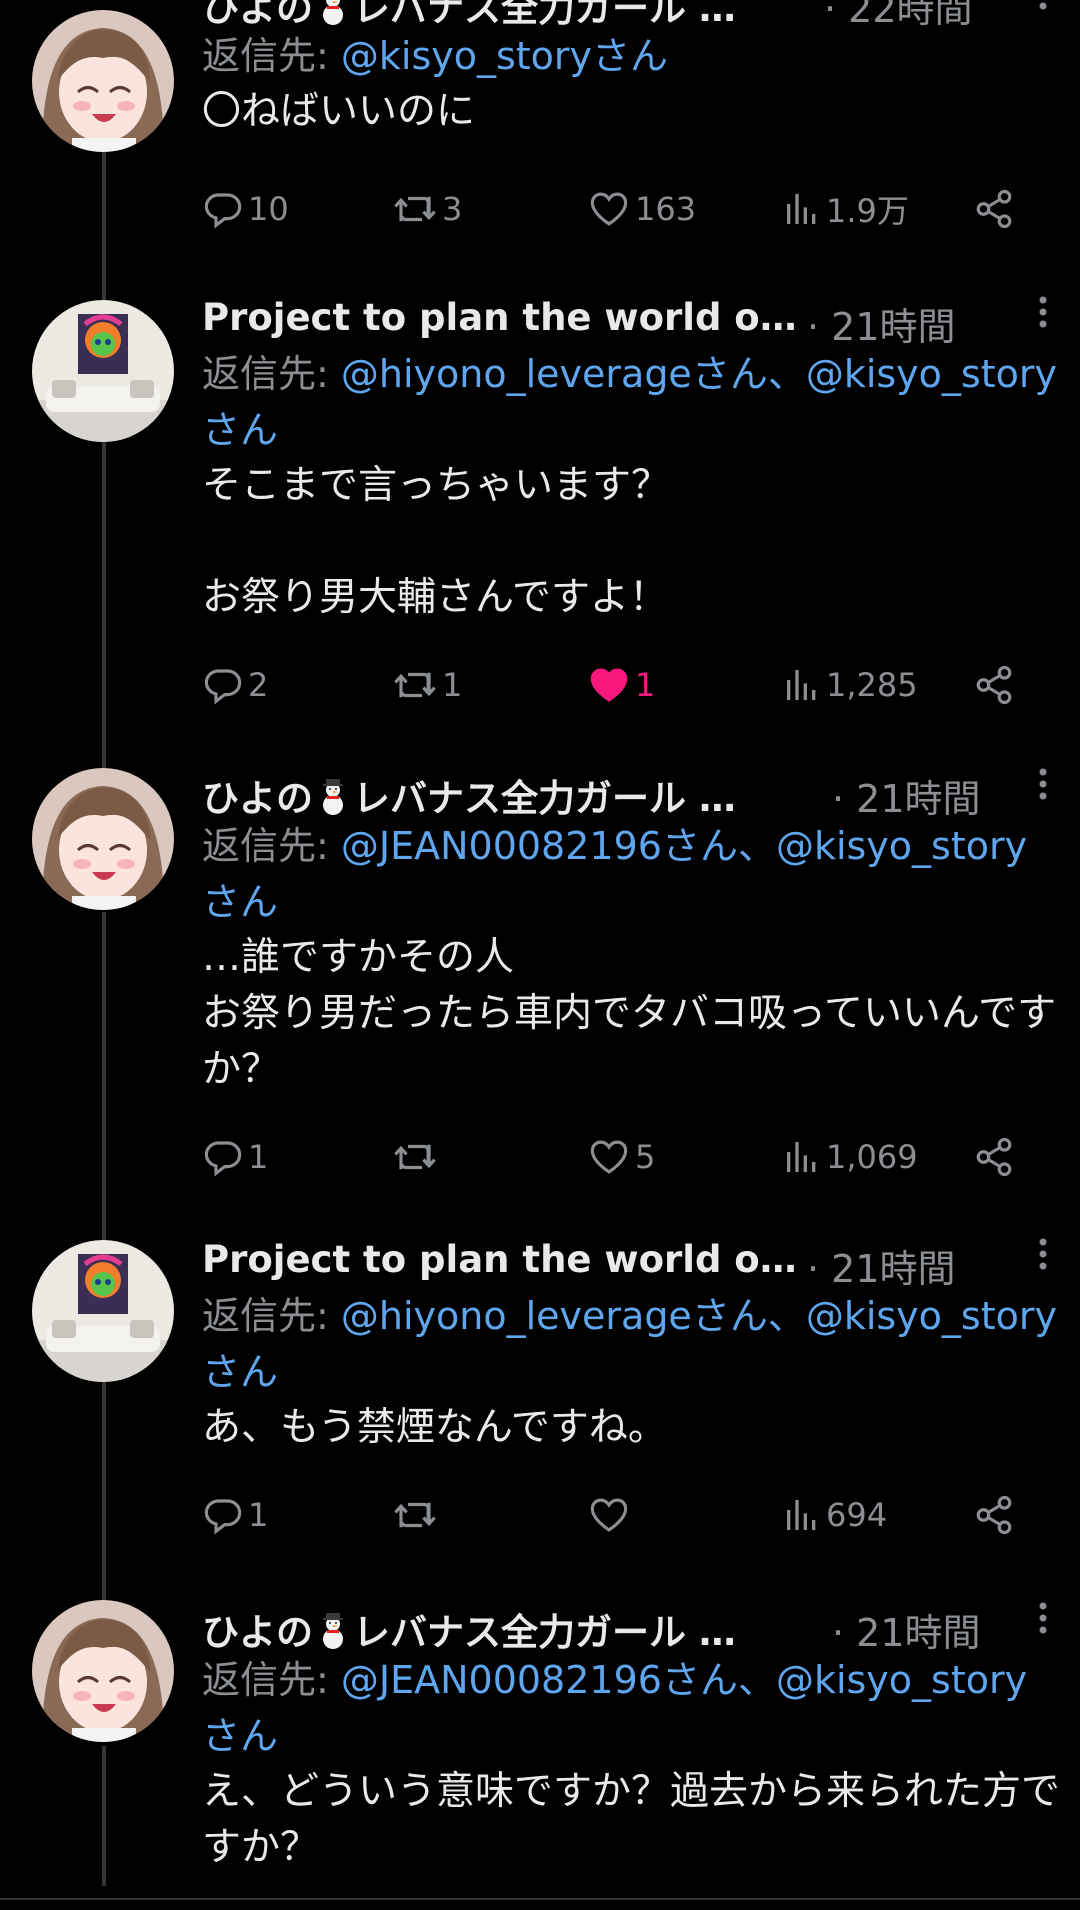  I want to click on views-button: 1.9万, so click(845, 209).